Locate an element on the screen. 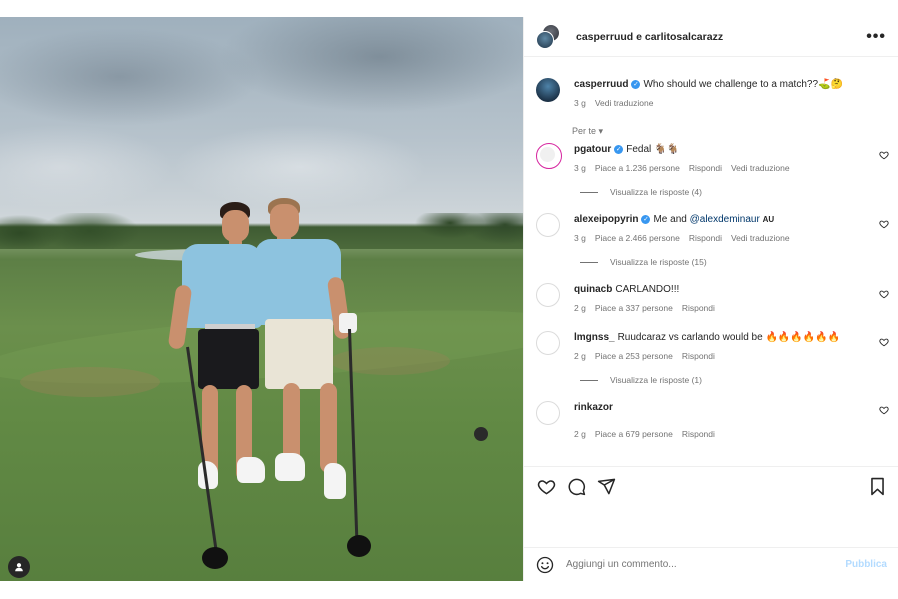  comment-username: pgatour is located at coordinates (592, 149).